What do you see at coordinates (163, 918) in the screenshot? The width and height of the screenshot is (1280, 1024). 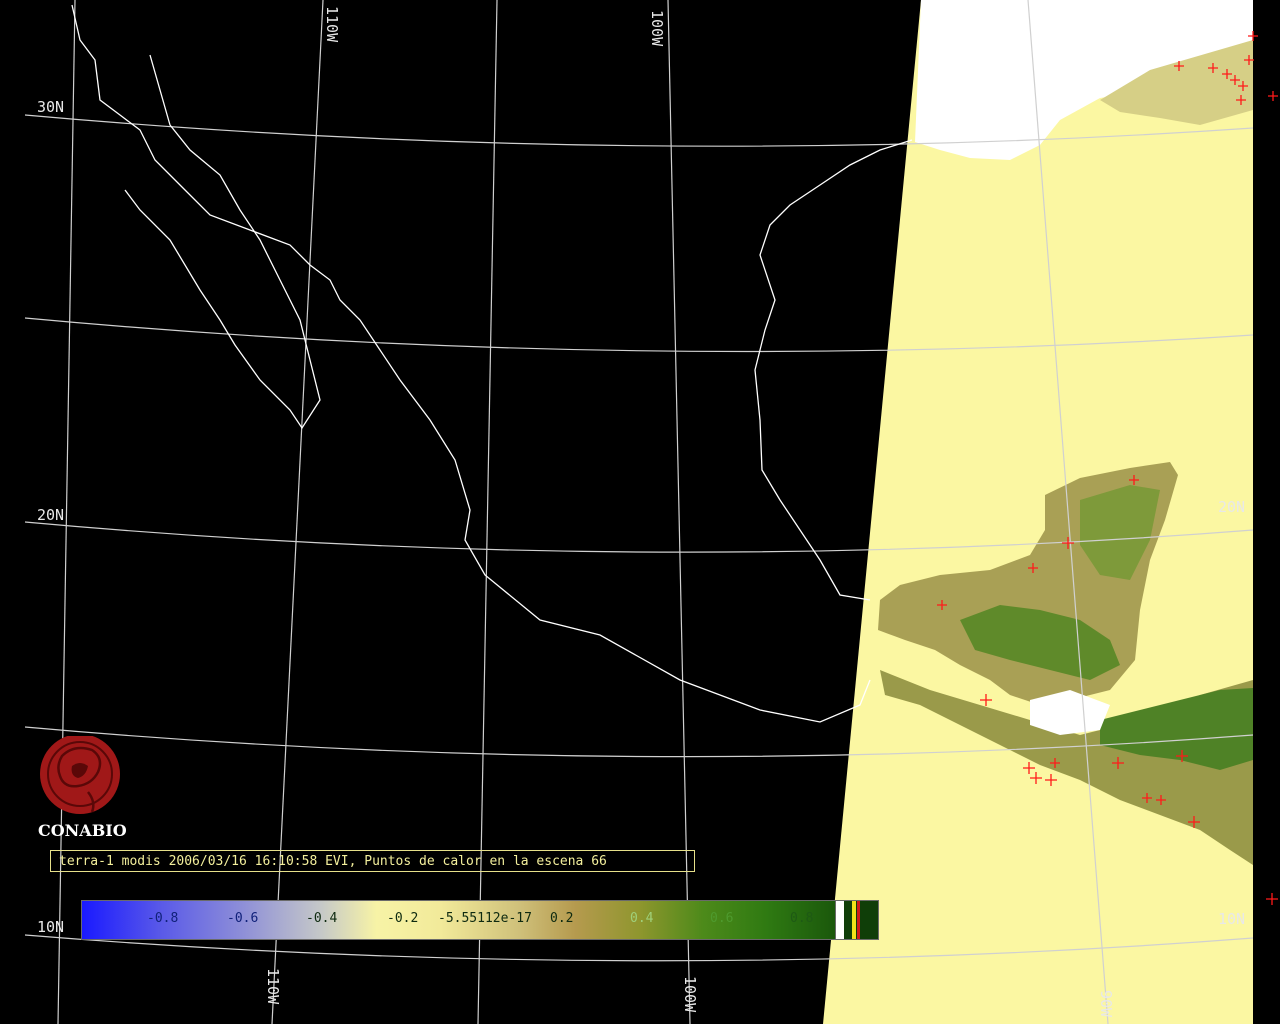 I see `colorbar-tick: -0.8` at bounding box center [163, 918].